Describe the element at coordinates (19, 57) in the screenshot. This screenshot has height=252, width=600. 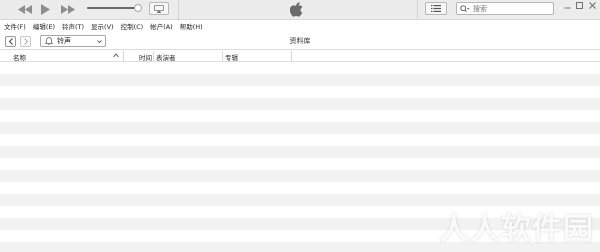
I see `column-name: 名称` at that location.